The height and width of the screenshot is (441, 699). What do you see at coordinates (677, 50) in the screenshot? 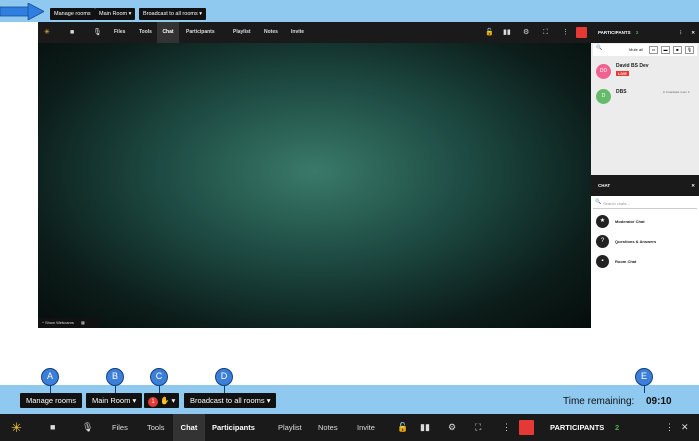
I see `video-icon: ■` at bounding box center [677, 50].